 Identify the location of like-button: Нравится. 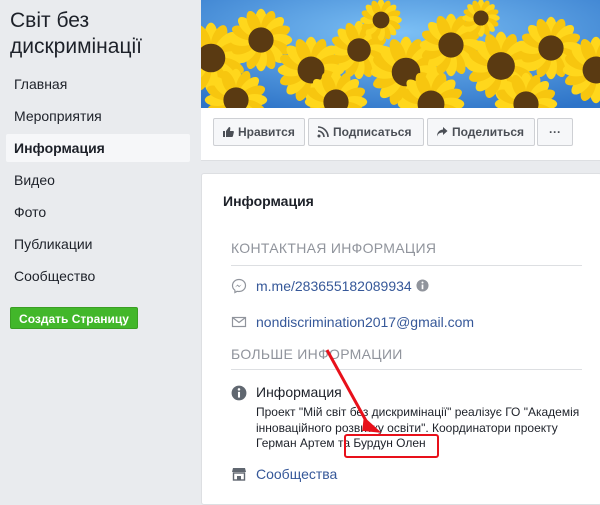
(259, 132).